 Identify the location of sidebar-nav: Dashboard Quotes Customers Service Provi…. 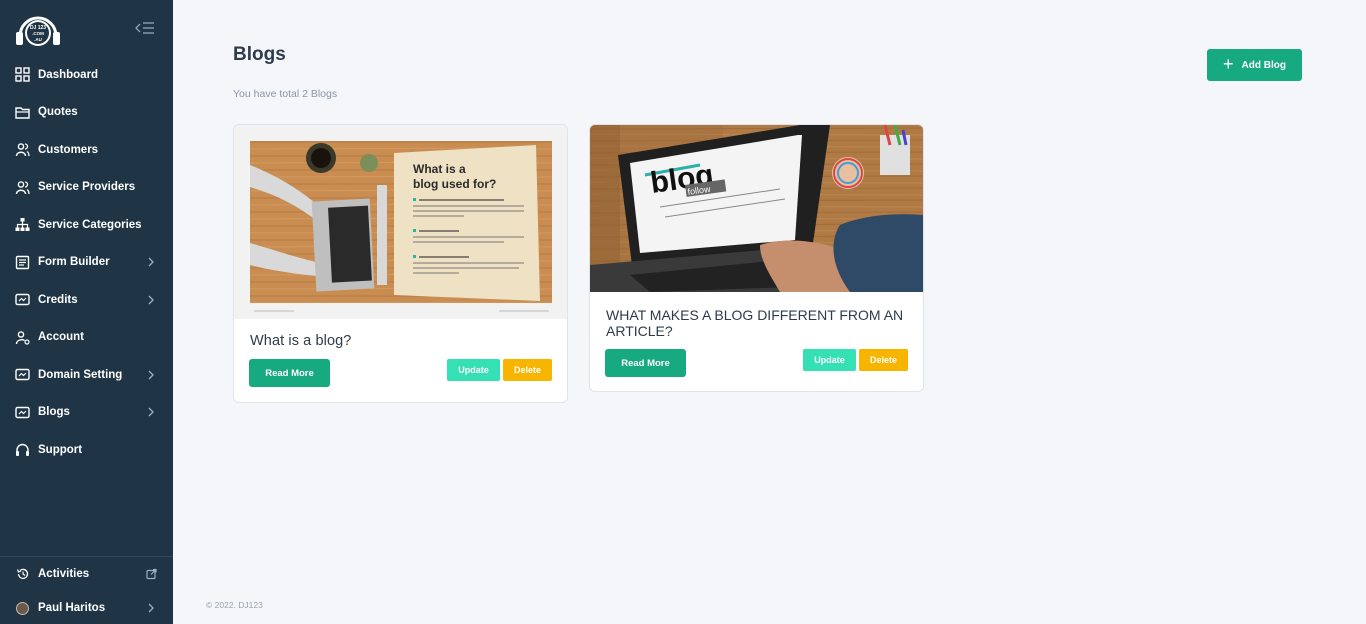
(86, 262).